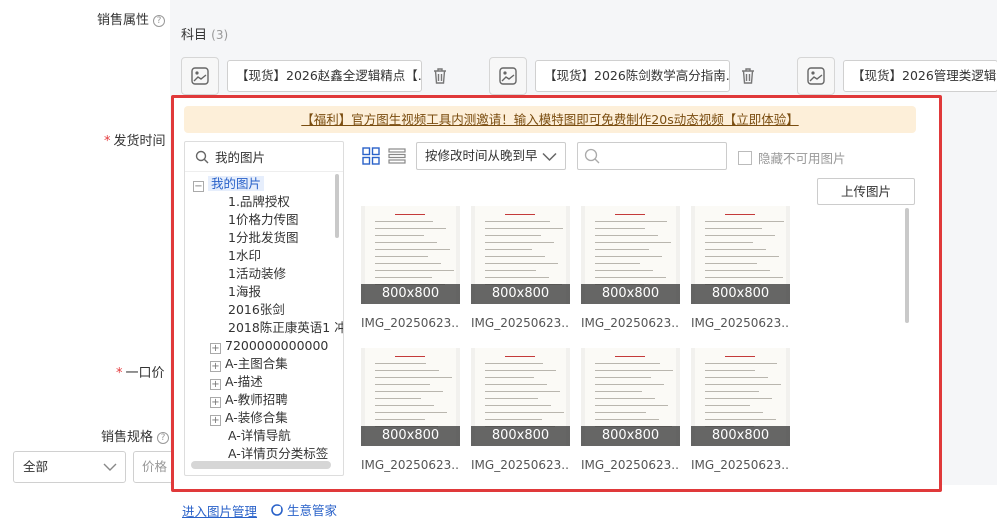  What do you see at coordinates (257, 274) in the screenshot?
I see `folder-tree-item: 1活动装修` at bounding box center [257, 274].